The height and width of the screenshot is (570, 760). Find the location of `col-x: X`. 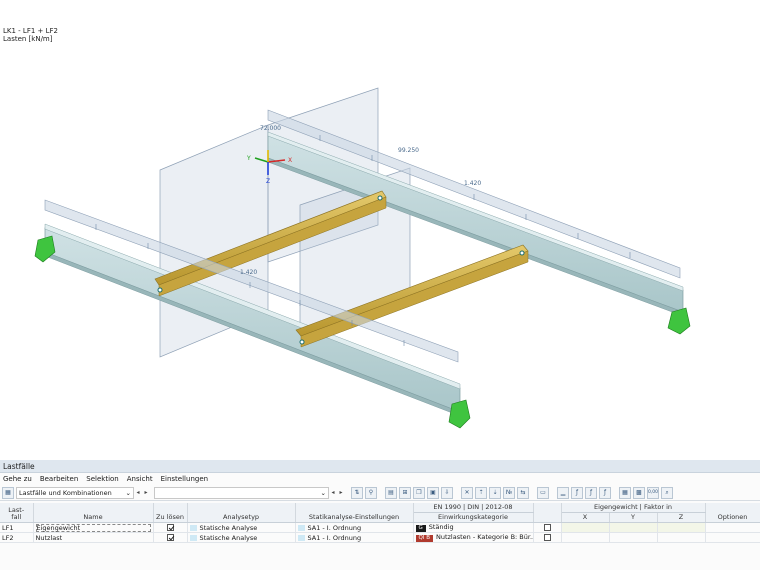

col-x: X is located at coordinates (585, 517).